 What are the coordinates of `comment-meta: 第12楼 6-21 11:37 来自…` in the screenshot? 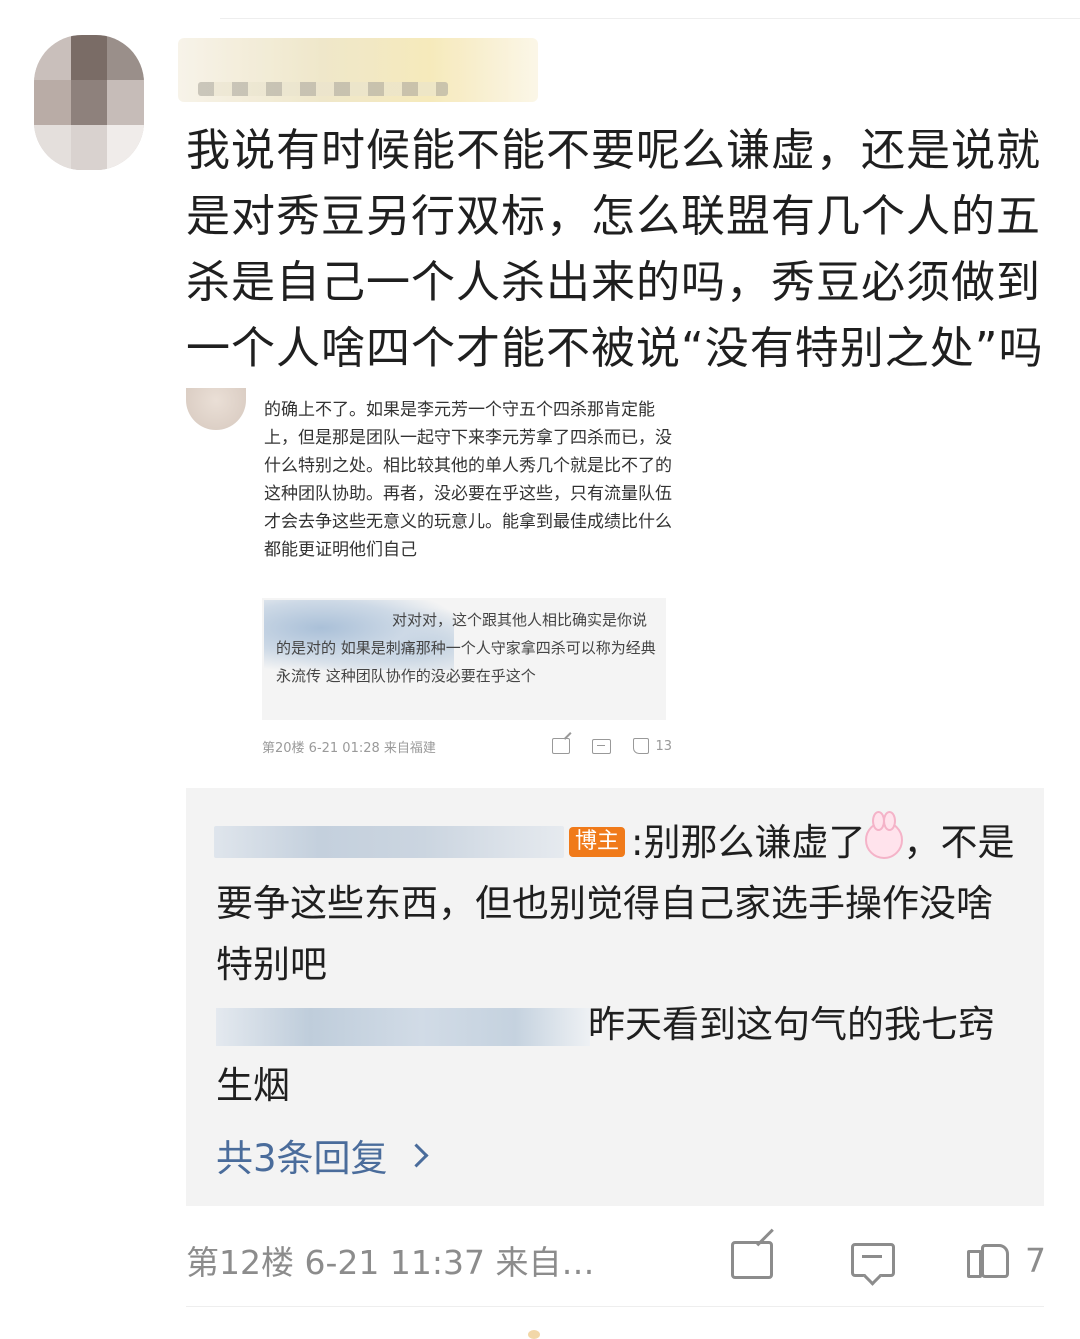 It's located at (390, 1262).